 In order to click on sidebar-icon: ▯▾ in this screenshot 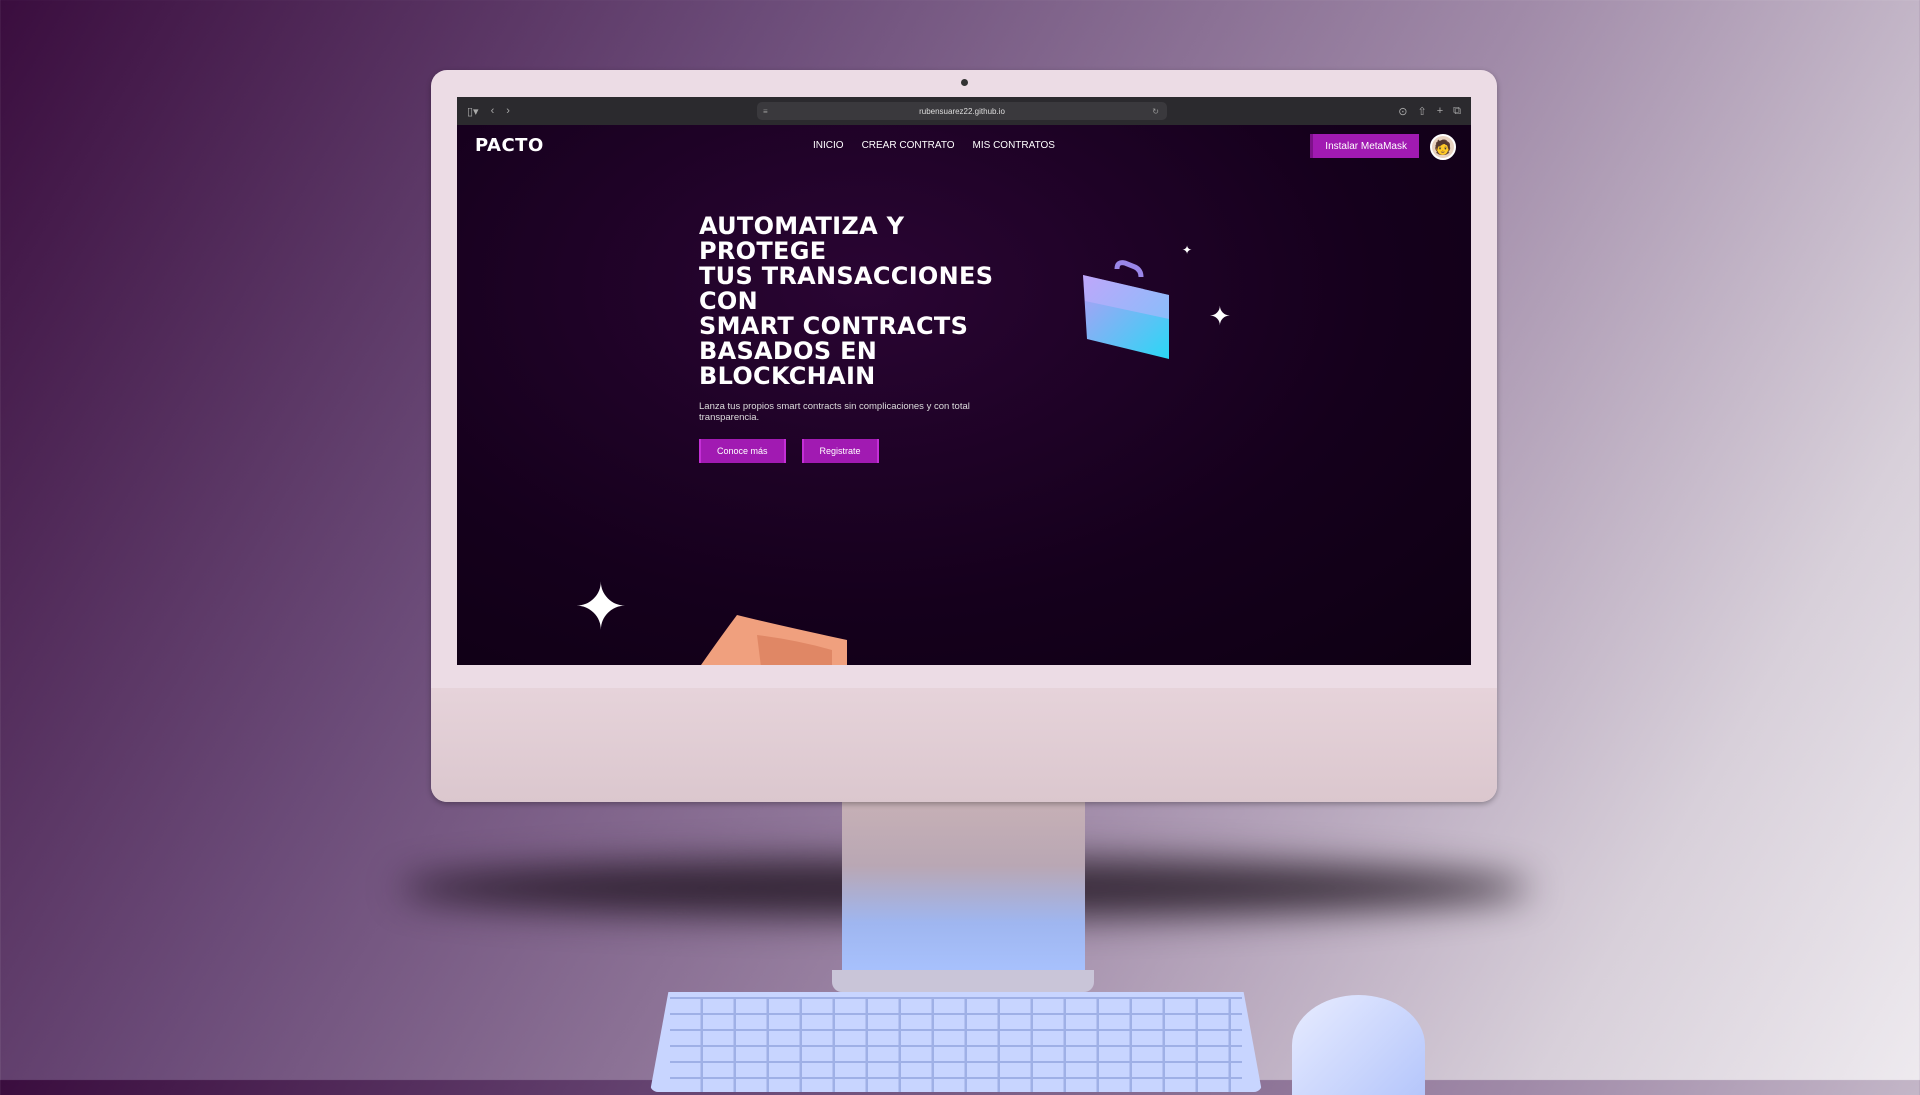, I will do `click(473, 111)`.